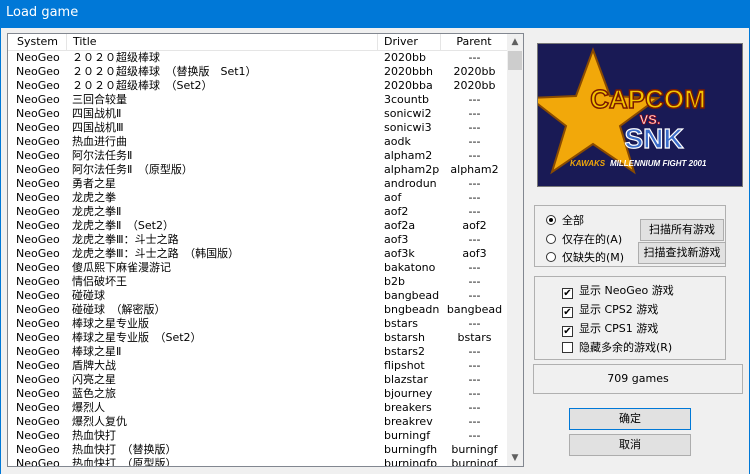 The height and width of the screenshot is (474, 750). What do you see at coordinates (258, 156) in the screenshot?
I see `table-row: NeoGeo 阿尔法任务Ⅱ alpham2 ---` at bounding box center [258, 156].